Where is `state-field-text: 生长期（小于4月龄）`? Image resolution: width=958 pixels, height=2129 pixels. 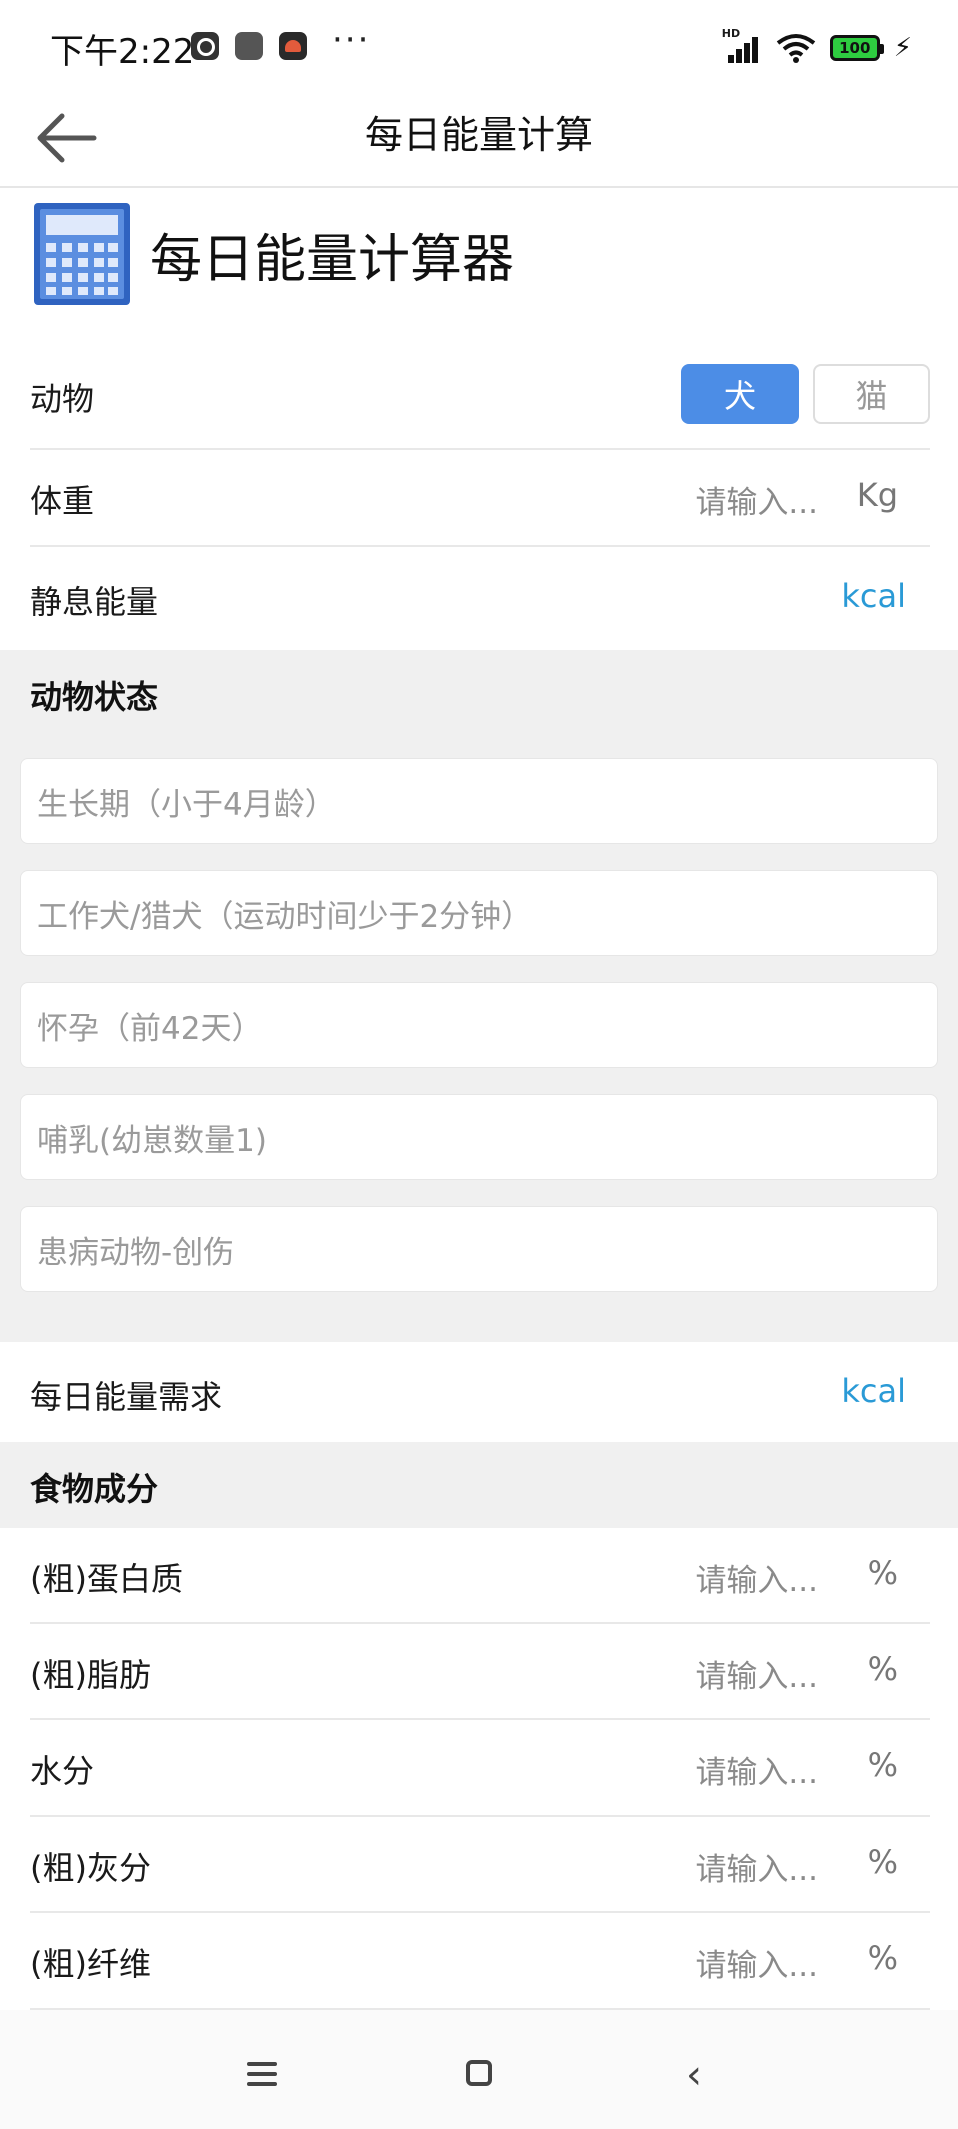
state-field-text: 生长期（小于4月龄） is located at coordinates (186, 805).